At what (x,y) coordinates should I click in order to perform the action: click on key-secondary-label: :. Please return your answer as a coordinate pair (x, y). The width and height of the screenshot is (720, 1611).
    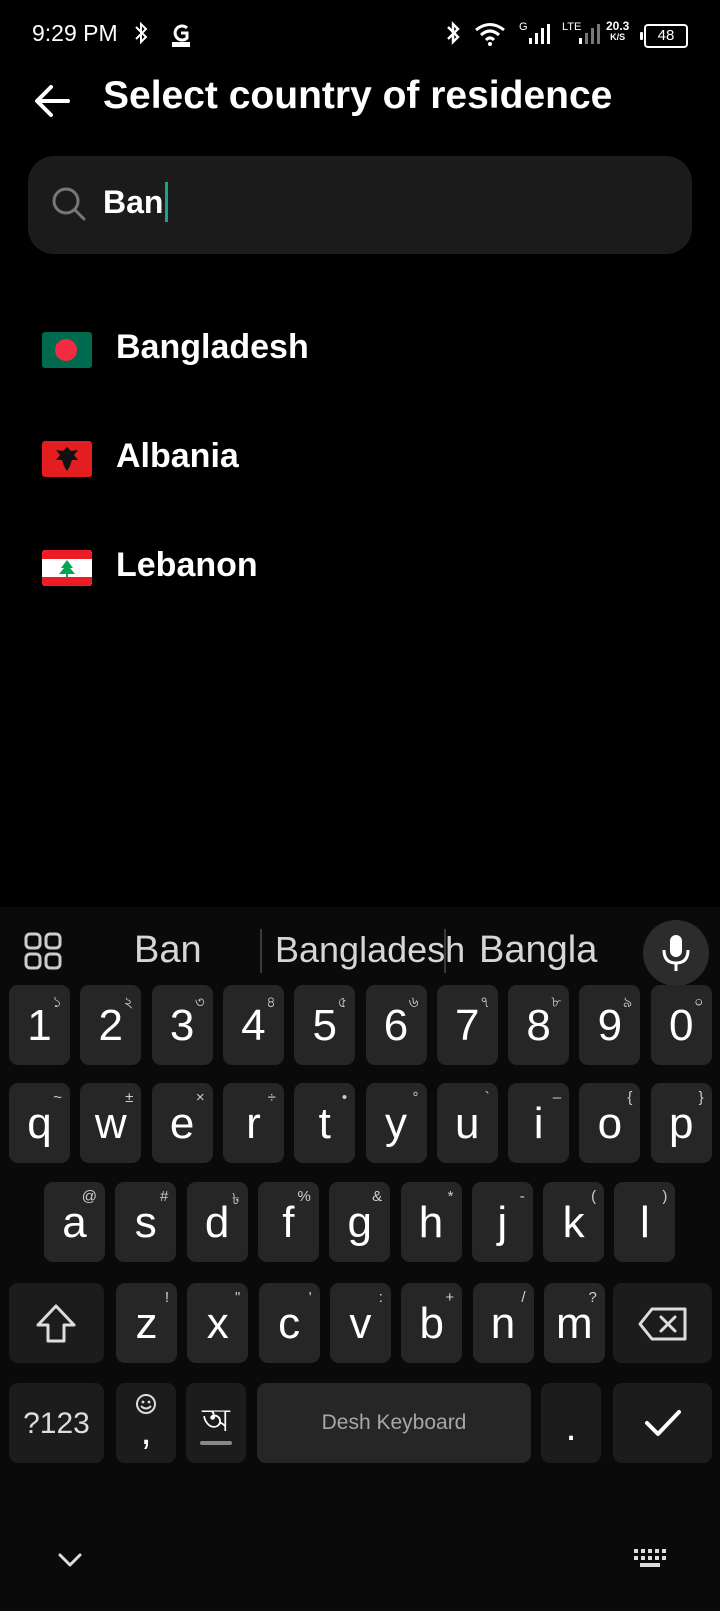
    Looking at the image, I should click on (380, 1297).